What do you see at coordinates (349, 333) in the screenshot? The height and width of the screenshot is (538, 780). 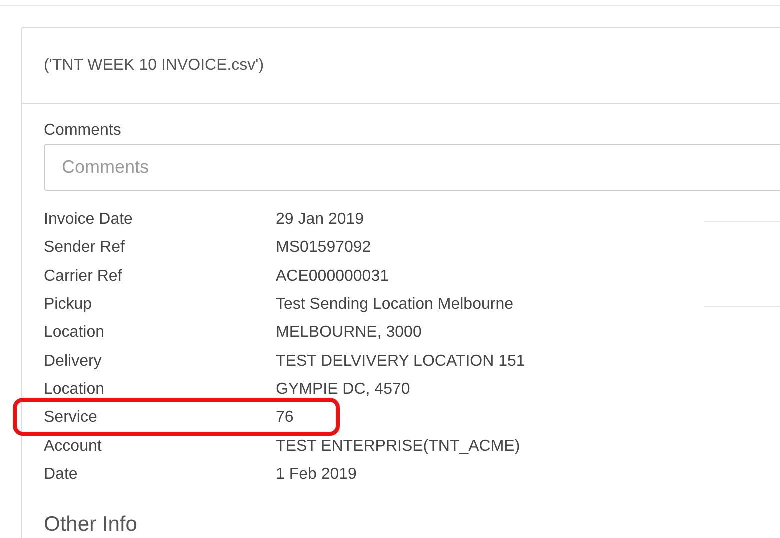 I see `detail-value: MELBOURNE, 3000` at bounding box center [349, 333].